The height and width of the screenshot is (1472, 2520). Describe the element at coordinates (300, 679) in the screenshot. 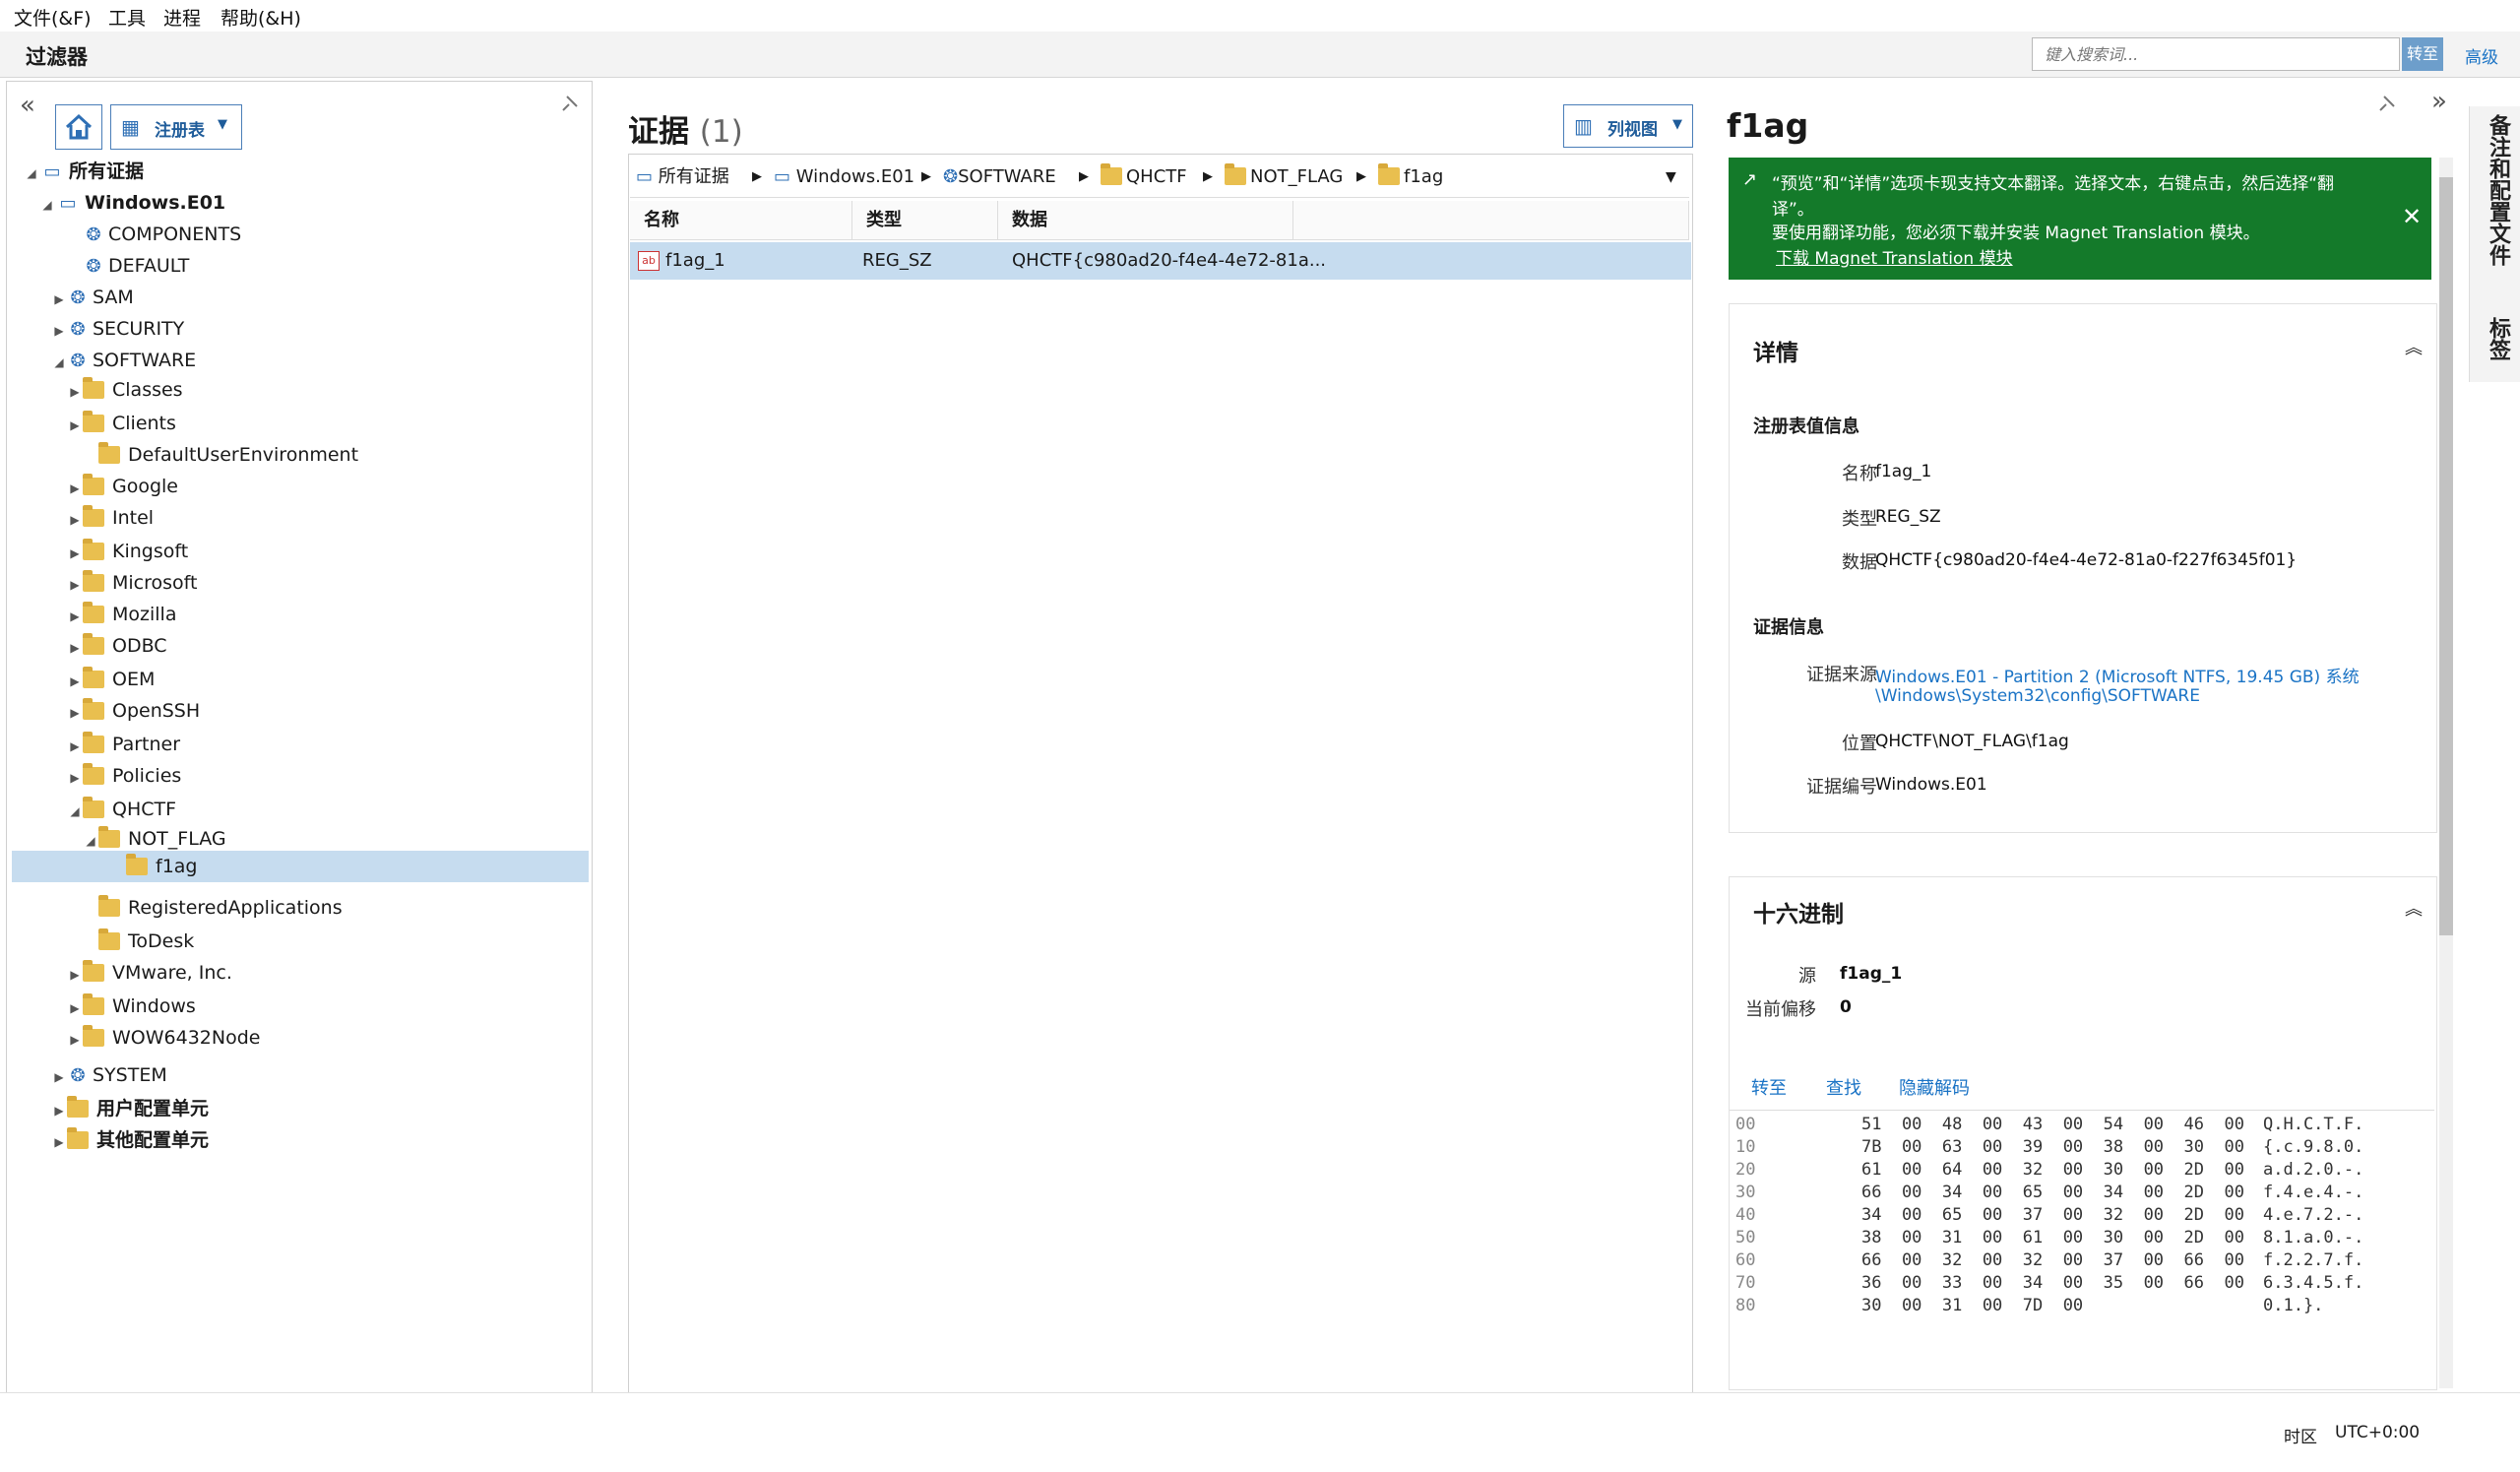

I see `tree-item: ▶ OEM` at that location.